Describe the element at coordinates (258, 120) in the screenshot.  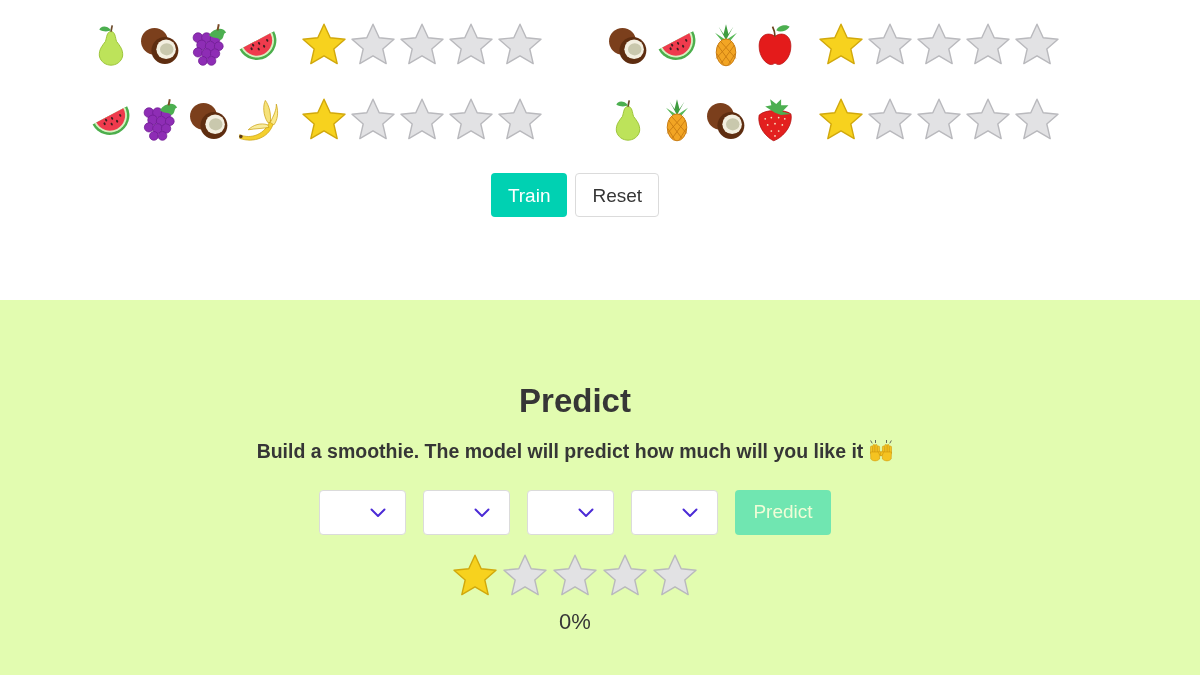
I see `banana-icon` at that location.